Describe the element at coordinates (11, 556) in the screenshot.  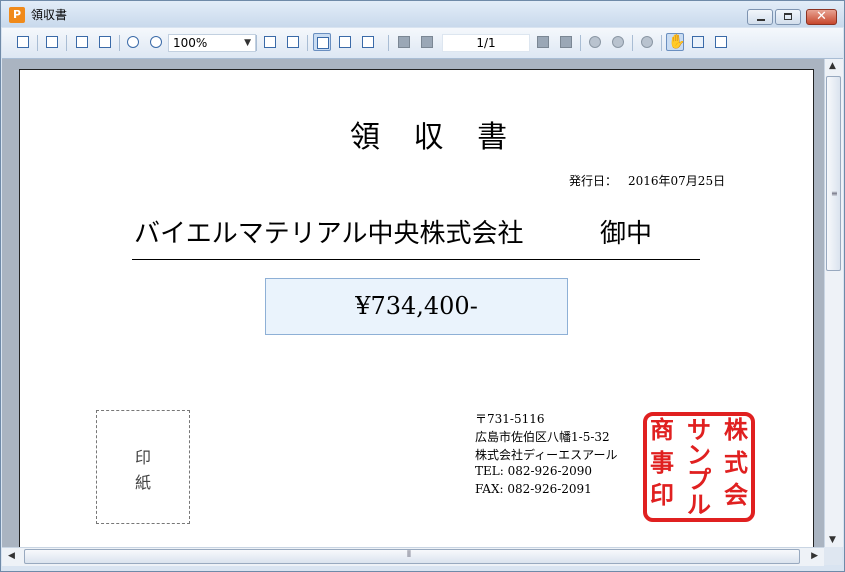
I see `scroll-left-icon: ◀` at that location.